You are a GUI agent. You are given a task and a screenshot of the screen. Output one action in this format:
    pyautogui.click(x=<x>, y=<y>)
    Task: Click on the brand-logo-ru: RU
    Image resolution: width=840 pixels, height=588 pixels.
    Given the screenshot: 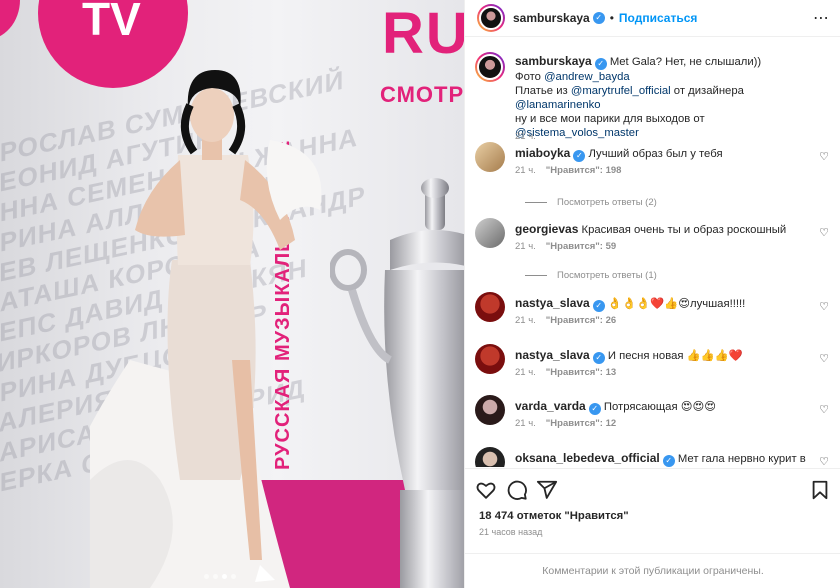 What is the action you would take?
    pyautogui.click(x=423, y=33)
    